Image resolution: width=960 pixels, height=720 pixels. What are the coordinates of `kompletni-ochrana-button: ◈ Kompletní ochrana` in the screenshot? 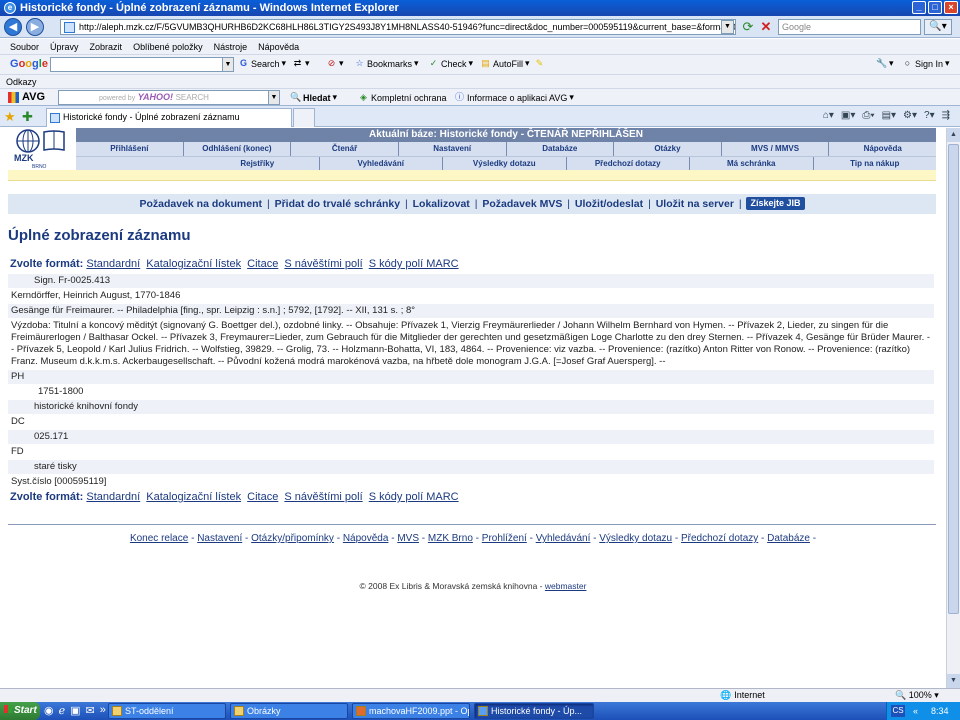 It's located at (402, 97).